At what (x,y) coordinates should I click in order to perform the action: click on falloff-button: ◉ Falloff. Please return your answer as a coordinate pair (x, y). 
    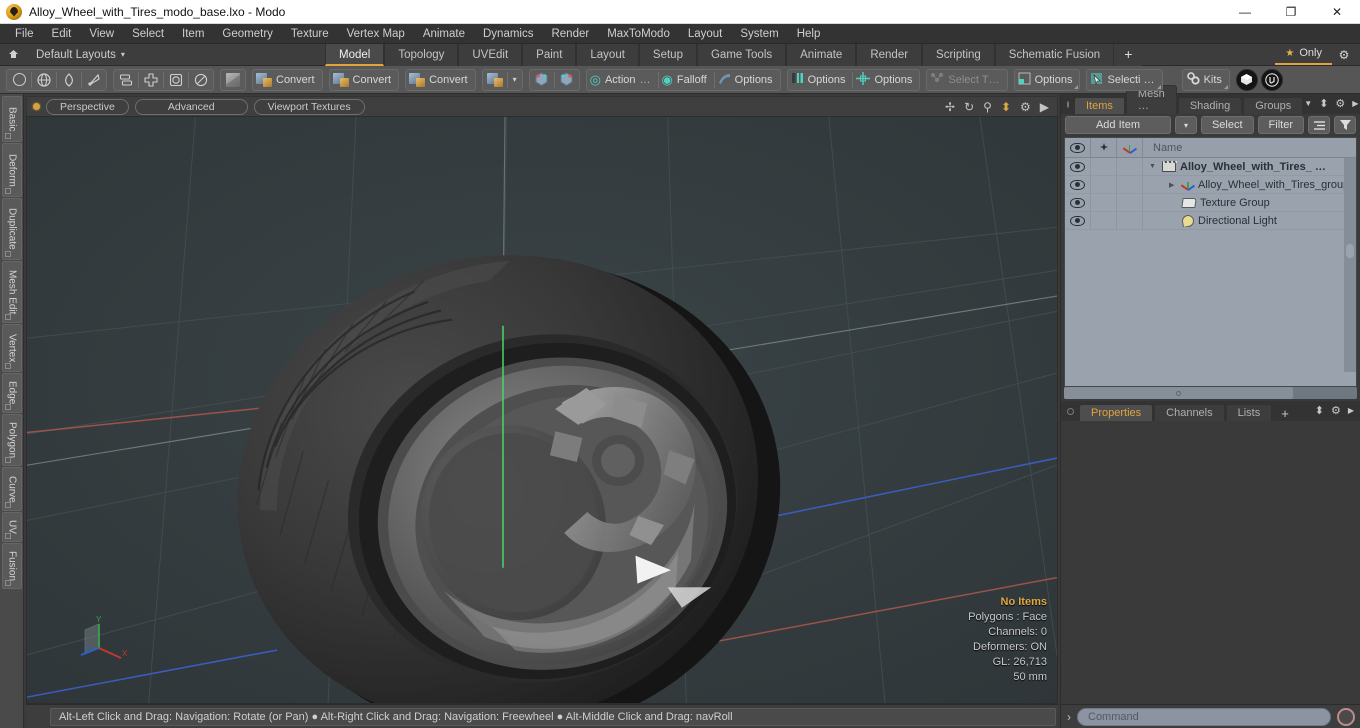
    Looking at the image, I should click on (686, 80).